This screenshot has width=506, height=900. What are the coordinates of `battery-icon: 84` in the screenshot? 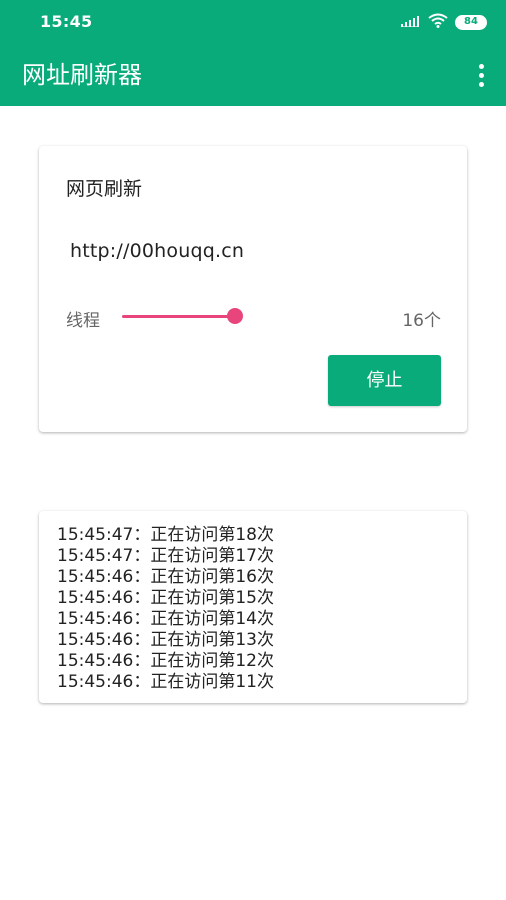 It's located at (471, 22).